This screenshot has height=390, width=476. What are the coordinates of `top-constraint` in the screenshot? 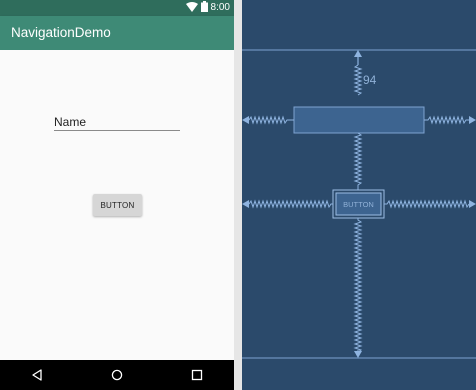 It's located at (358, 73).